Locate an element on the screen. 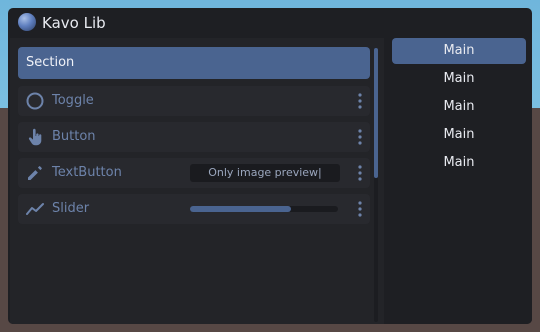 The height and width of the screenshot is (332, 540). tab-main-4: Main is located at coordinates (459, 135).